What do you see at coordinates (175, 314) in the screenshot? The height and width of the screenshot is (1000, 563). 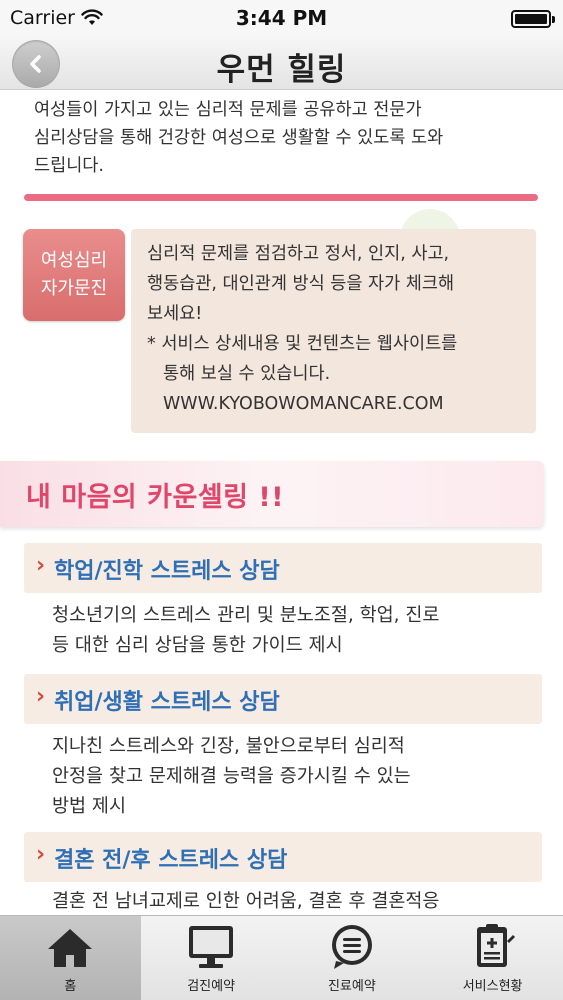 I see `self-check-desc-line: 보세요!` at bounding box center [175, 314].